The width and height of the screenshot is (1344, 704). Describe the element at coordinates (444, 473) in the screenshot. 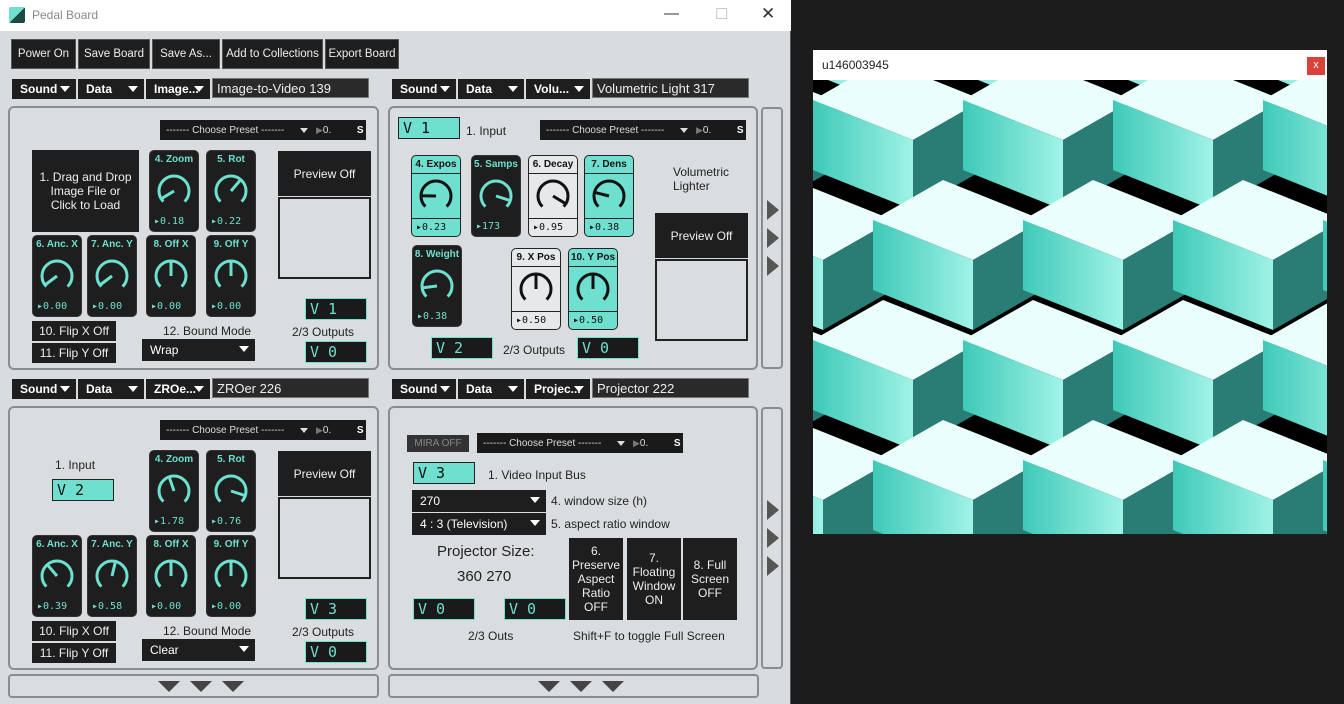

I see `video-bus-input: V 3` at that location.